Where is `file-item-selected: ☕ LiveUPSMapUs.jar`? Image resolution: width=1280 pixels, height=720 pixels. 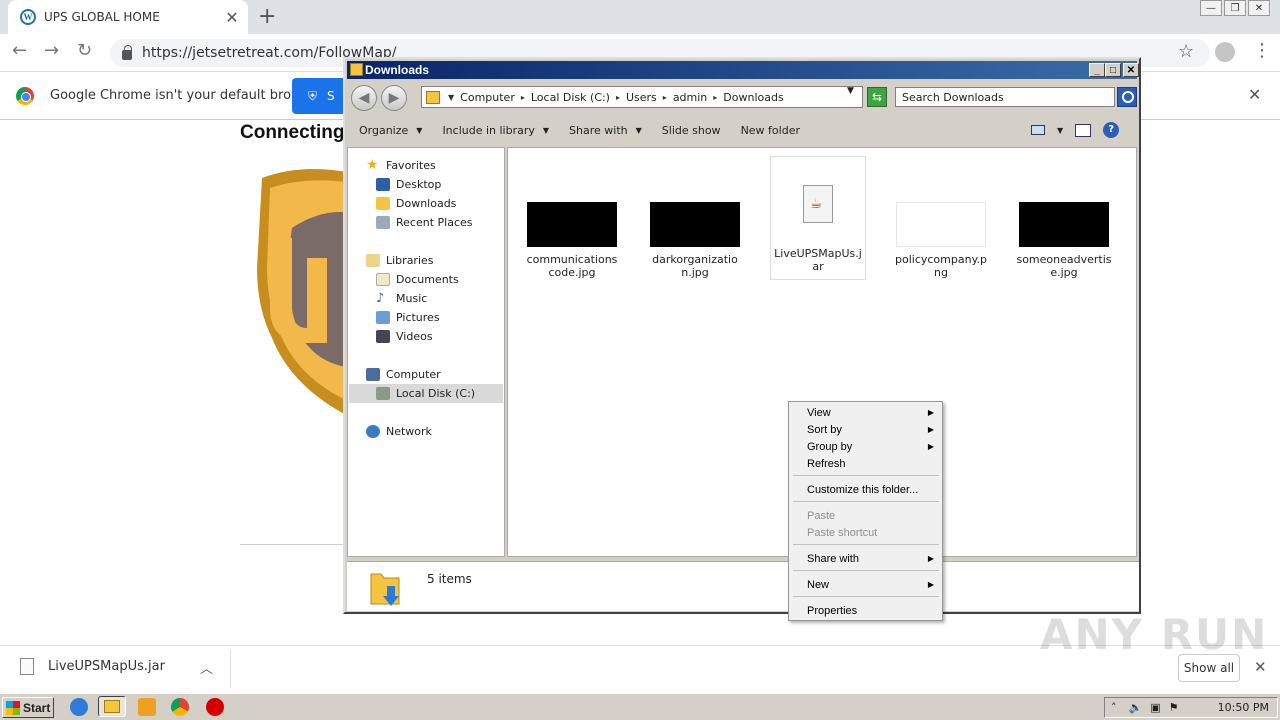 file-item-selected: ☕ LiveUPSMapUs.jar is located at coordinates (818, 218).